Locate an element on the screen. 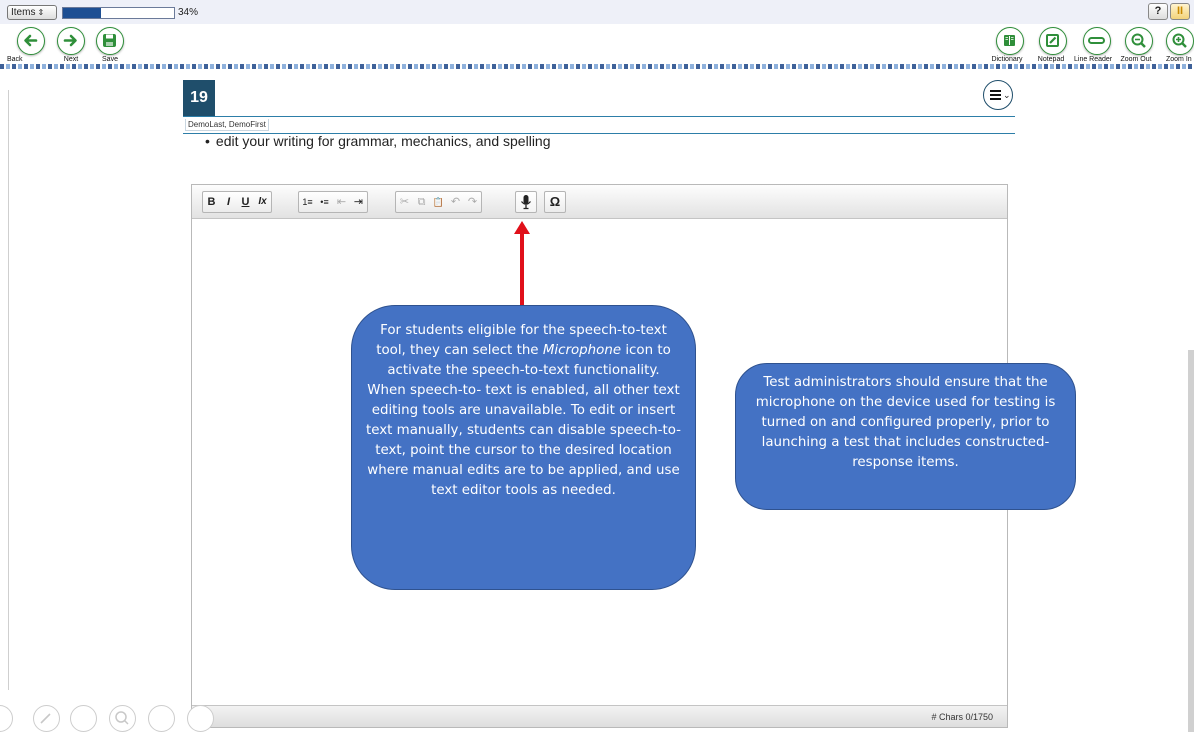 Image resolution: width=1194 pixels, height=732 pixels. tray-search-icon is located at coordinates (122, 718).